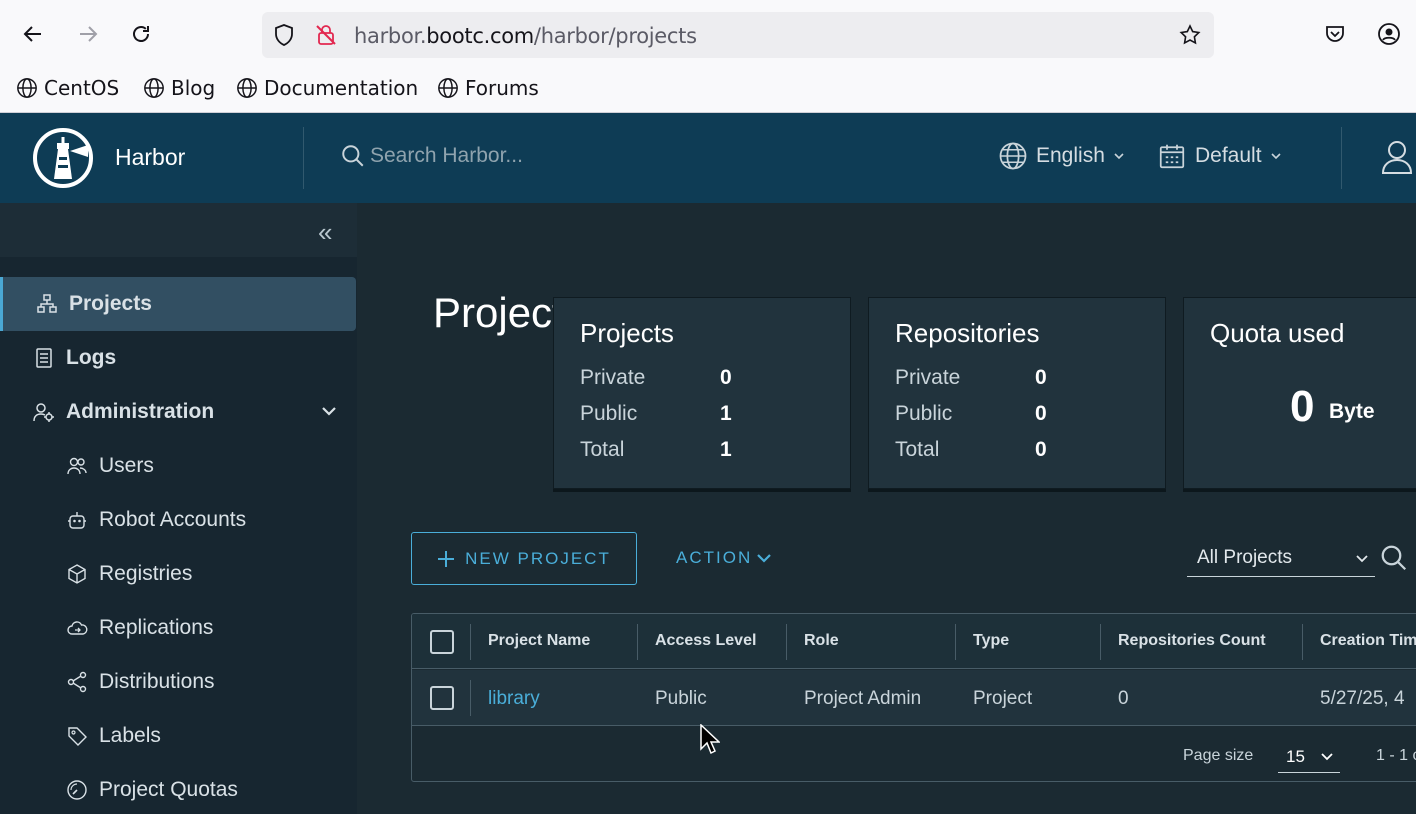  I want to click on sidebar-item-robot-accounts: Robot Accounts, so click(178, 520).